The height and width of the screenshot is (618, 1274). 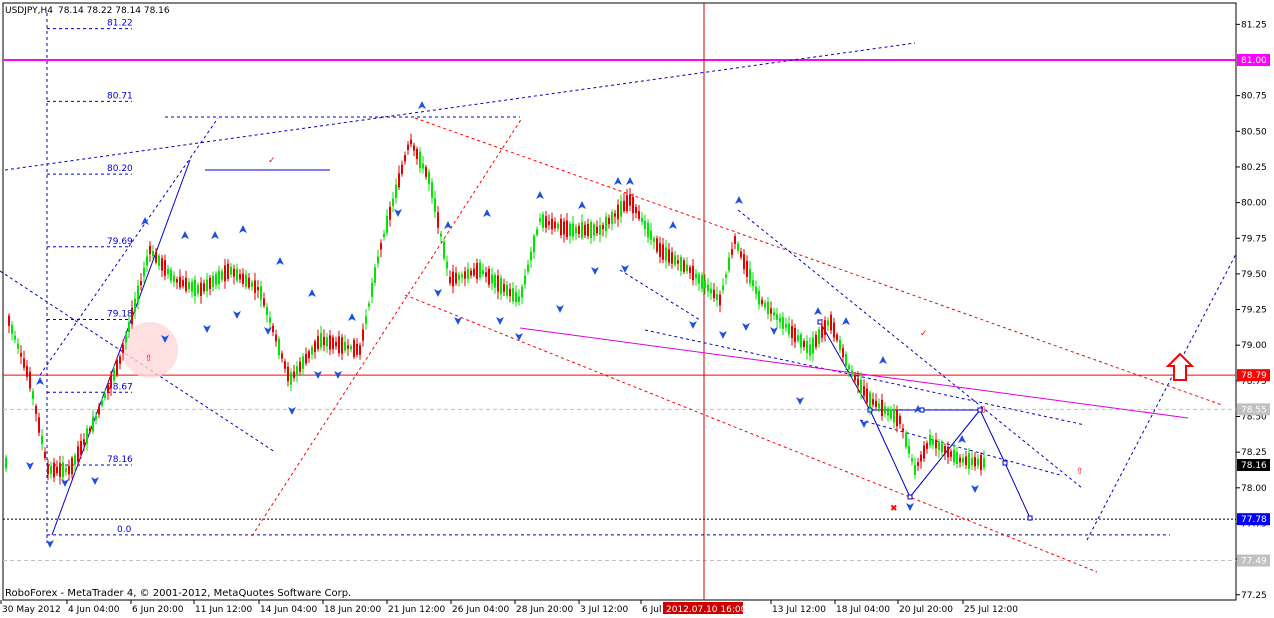 I want to click on time-cursor-label: 2012.07.10 16:00, so click(x=706, y=610).